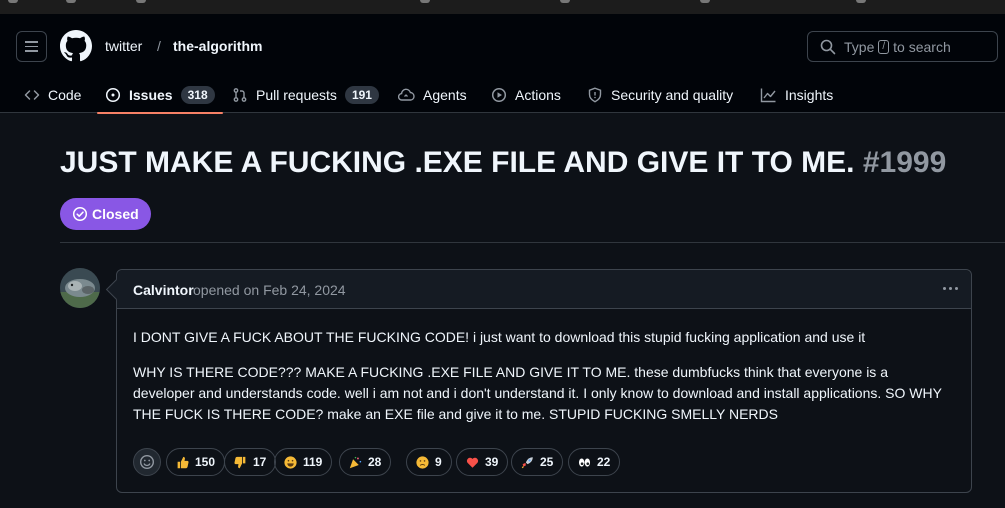  I want to click on reaction-laugh-button: 119, so click(303, 462).